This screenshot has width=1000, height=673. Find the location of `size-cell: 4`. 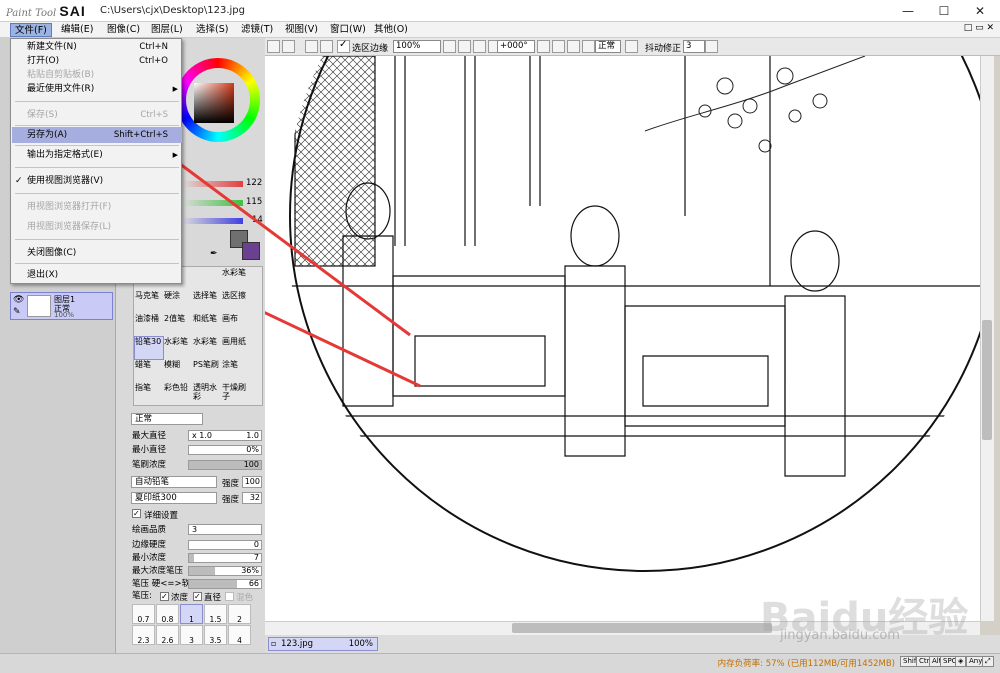

size-cell: 4 is located at coordinates (239, 635).